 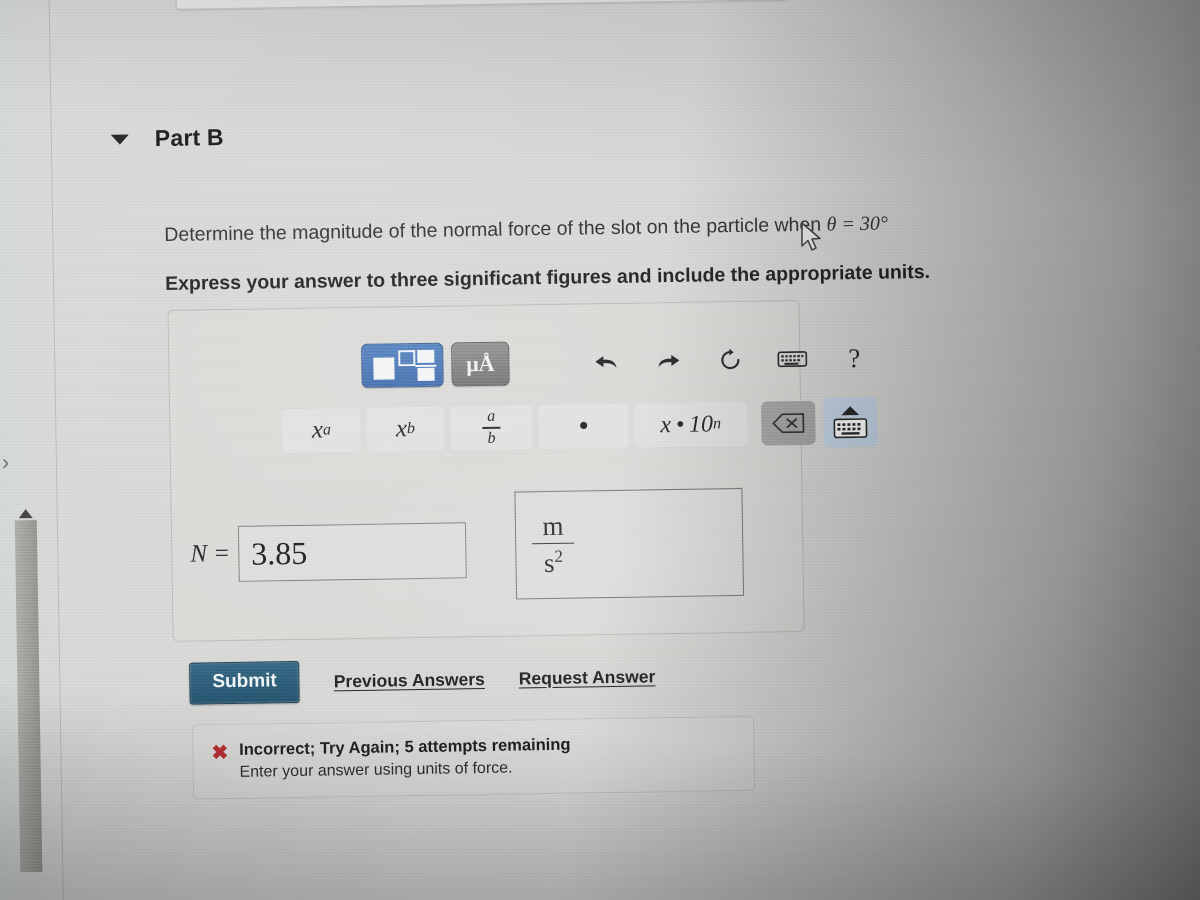 What do you see at coordinates (792, 359) in the screenshot?
I see `keyboard-button` at bounding box center [792, 359].